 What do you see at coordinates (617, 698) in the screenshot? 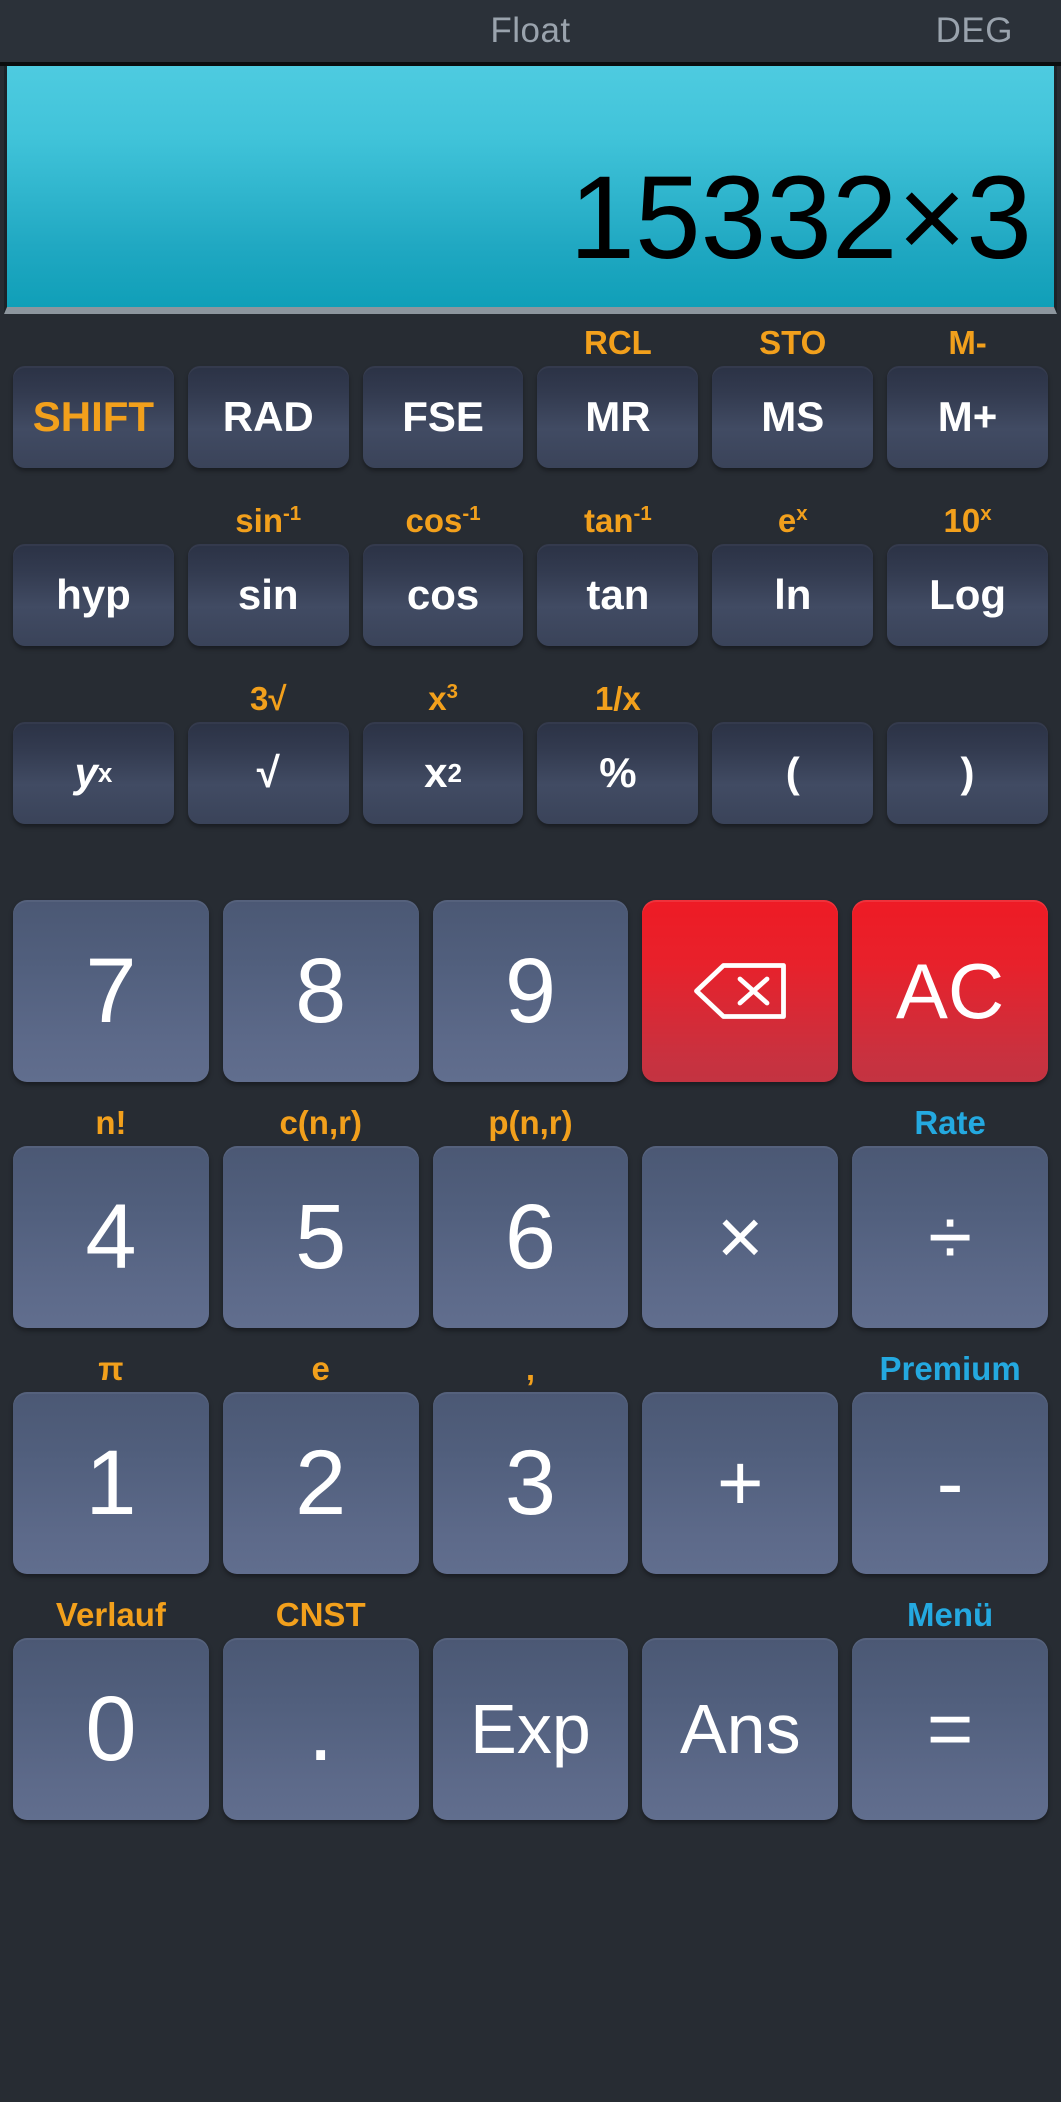
I see `shift-label-percent: 1/x` at bounding box center [617, 698].